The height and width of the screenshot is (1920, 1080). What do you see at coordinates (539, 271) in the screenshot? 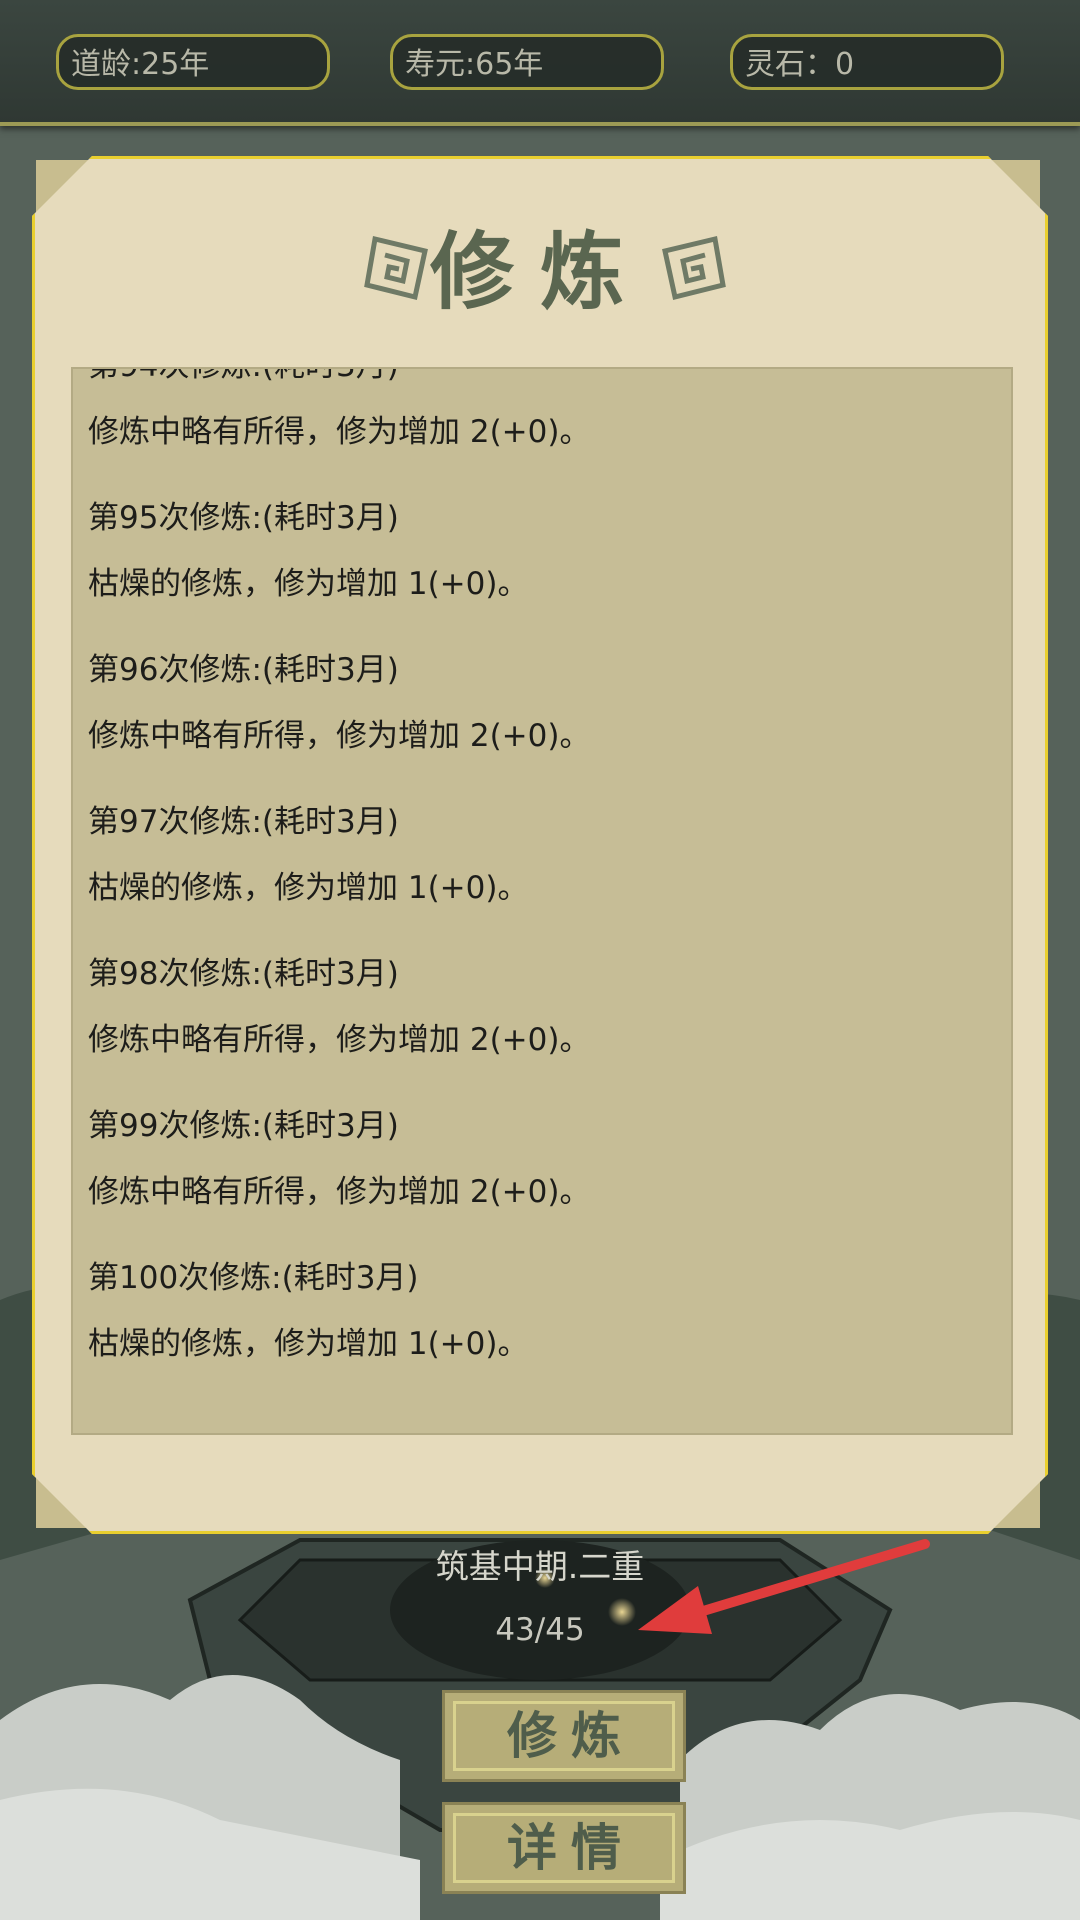
I see `modal-title: 修炼` at bounding box center [539, 271].